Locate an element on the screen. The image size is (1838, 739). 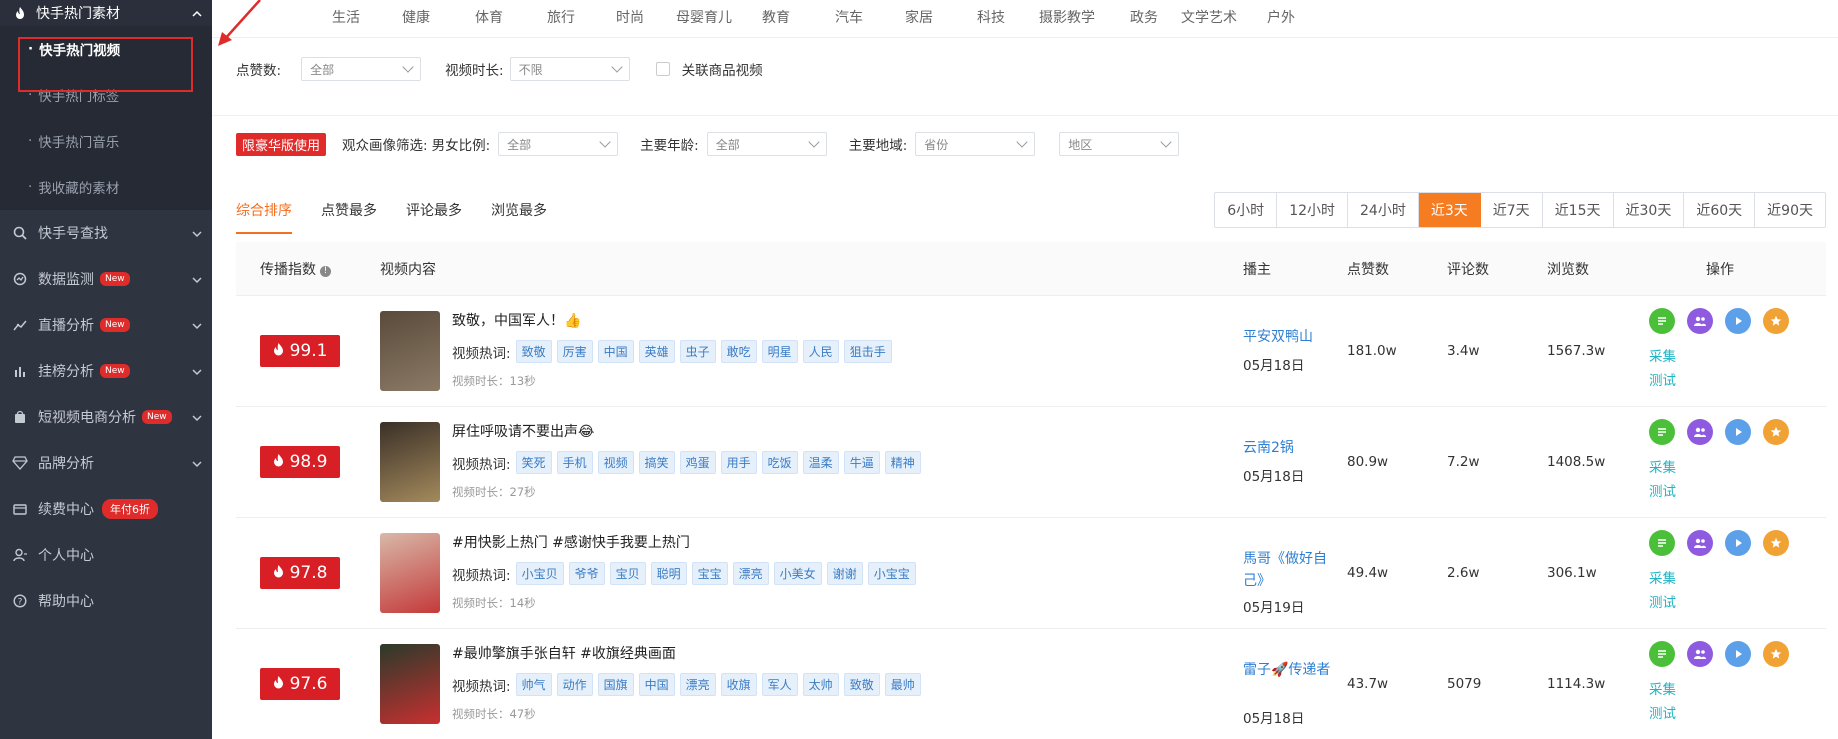
product-video-checkbox is located at coordinates (662, 69).